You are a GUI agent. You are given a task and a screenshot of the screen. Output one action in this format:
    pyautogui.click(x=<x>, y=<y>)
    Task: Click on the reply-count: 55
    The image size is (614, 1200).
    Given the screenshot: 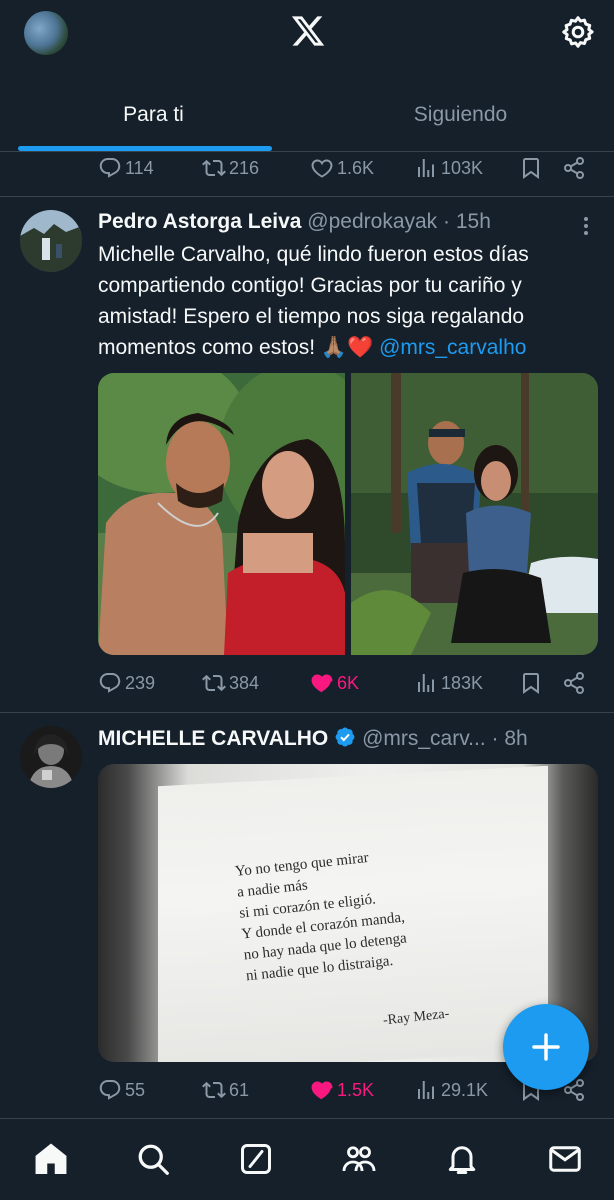 What is the action you would take?
    pyautogui.click(x=135, y=1089)
    